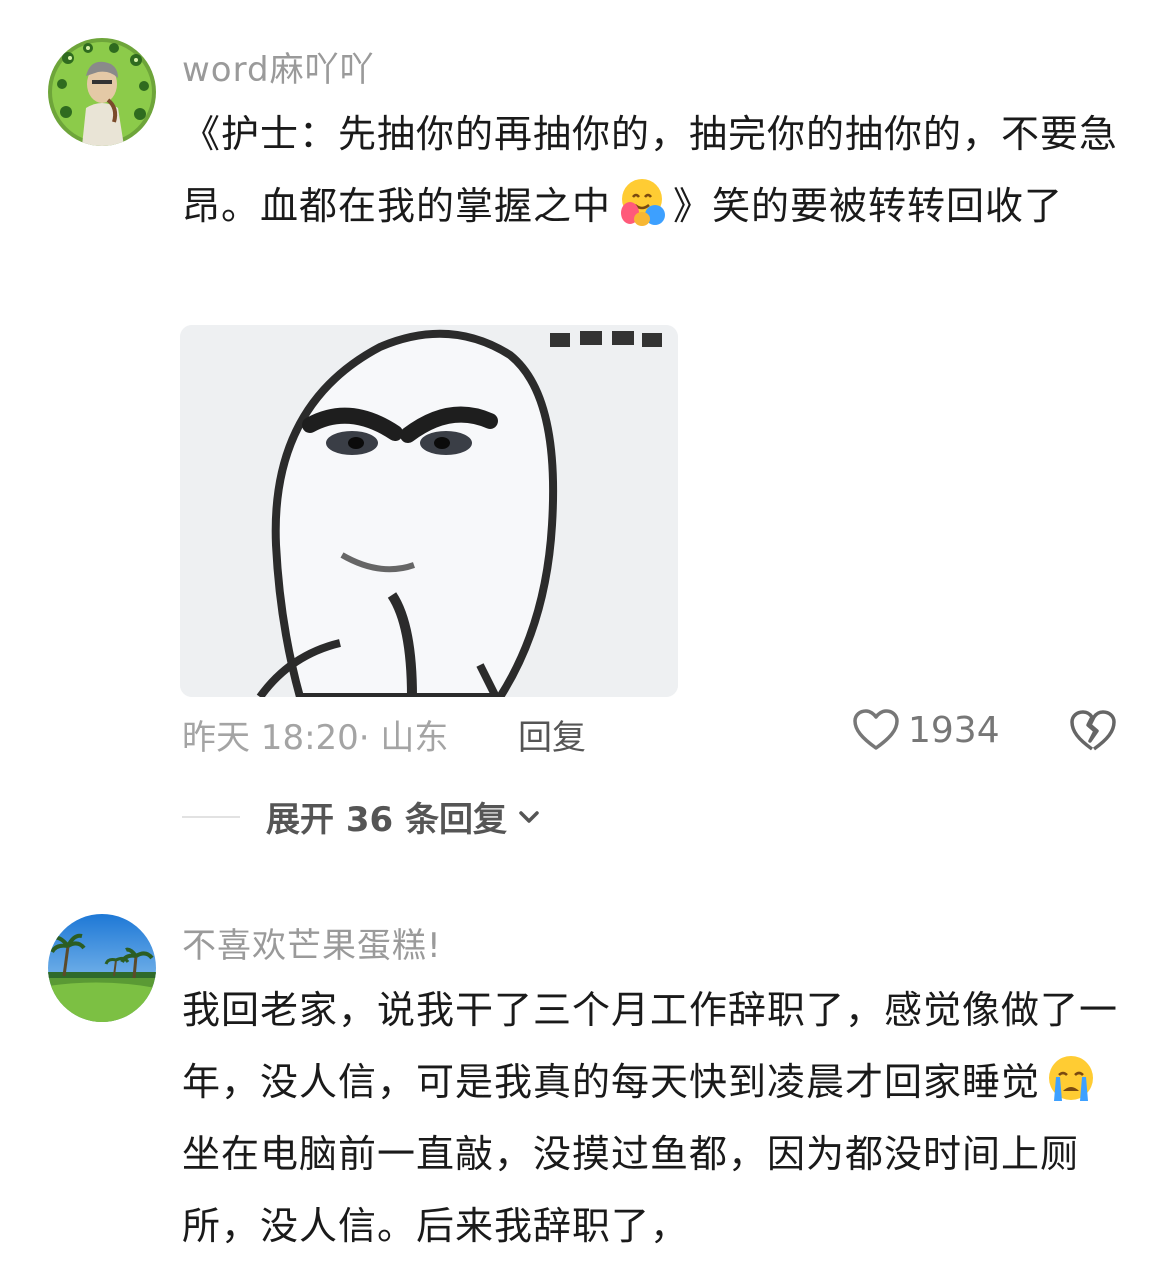 The width and height of the screenshot is (1170, 1262). I want to click on reply-button: 回复, so click(552, 734).